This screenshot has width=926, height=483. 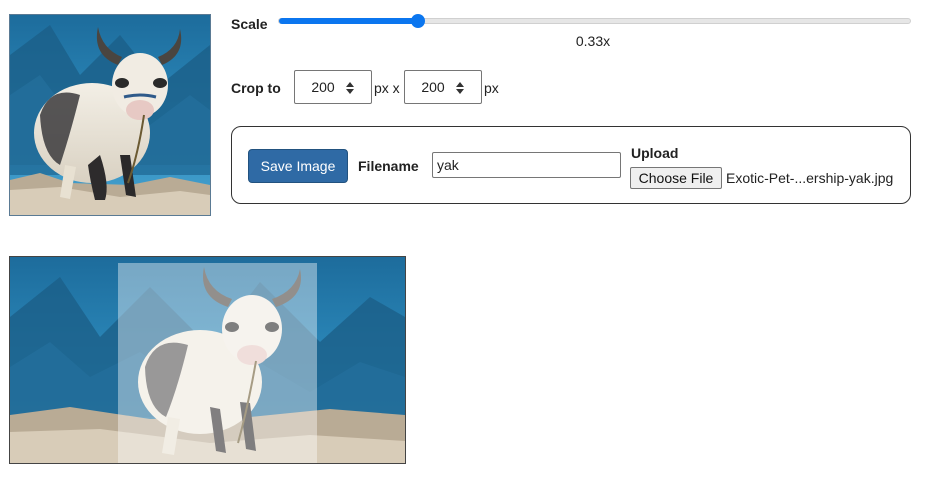 What do you see at coordinates (417, 21) in the screenshot?
I see `scale-slider-thumb` at bounding box center [417, 21].